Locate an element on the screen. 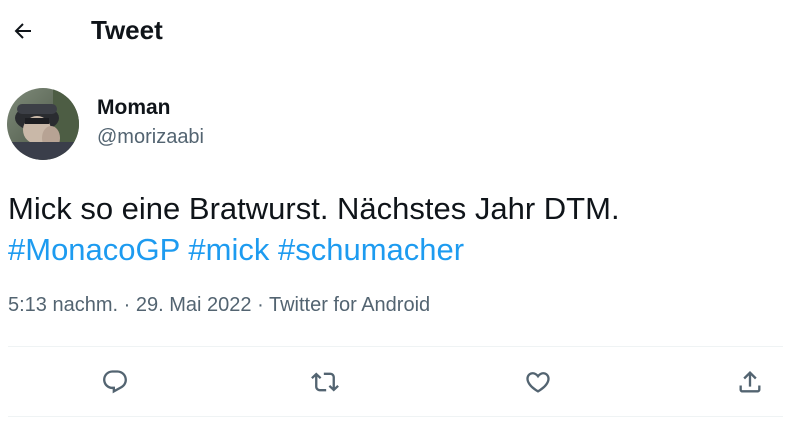 This screenshot has width=791, height=445. arrow-left-icon is located at coordinates (22, 31).